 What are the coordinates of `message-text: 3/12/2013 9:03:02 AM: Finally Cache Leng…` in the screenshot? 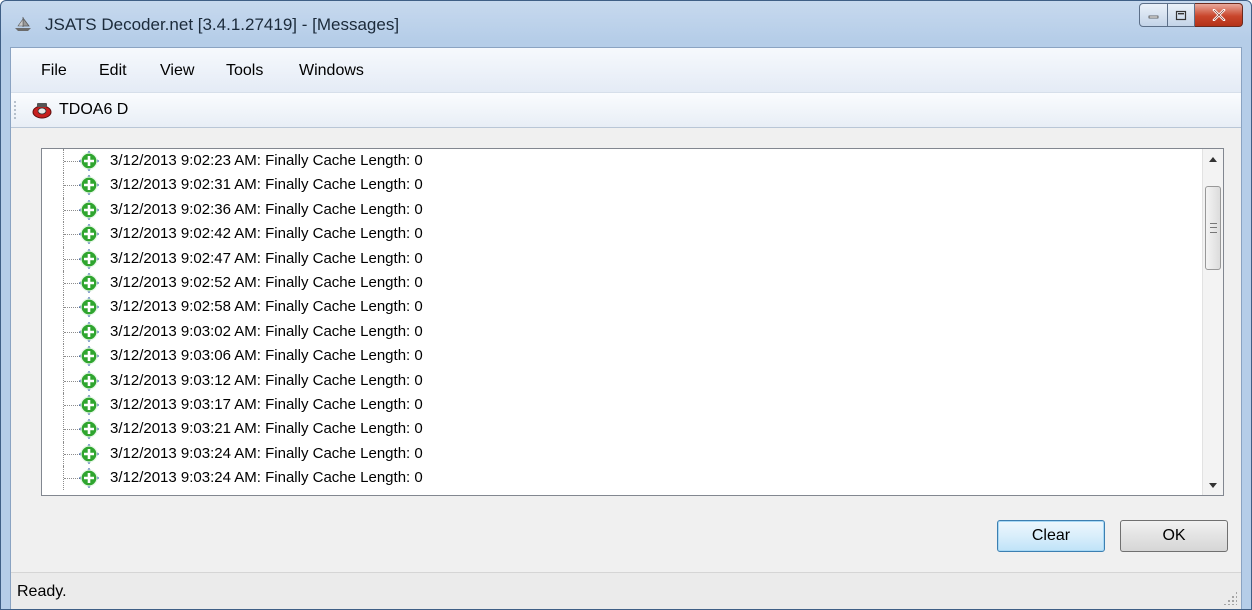 It's located at (266, 331).